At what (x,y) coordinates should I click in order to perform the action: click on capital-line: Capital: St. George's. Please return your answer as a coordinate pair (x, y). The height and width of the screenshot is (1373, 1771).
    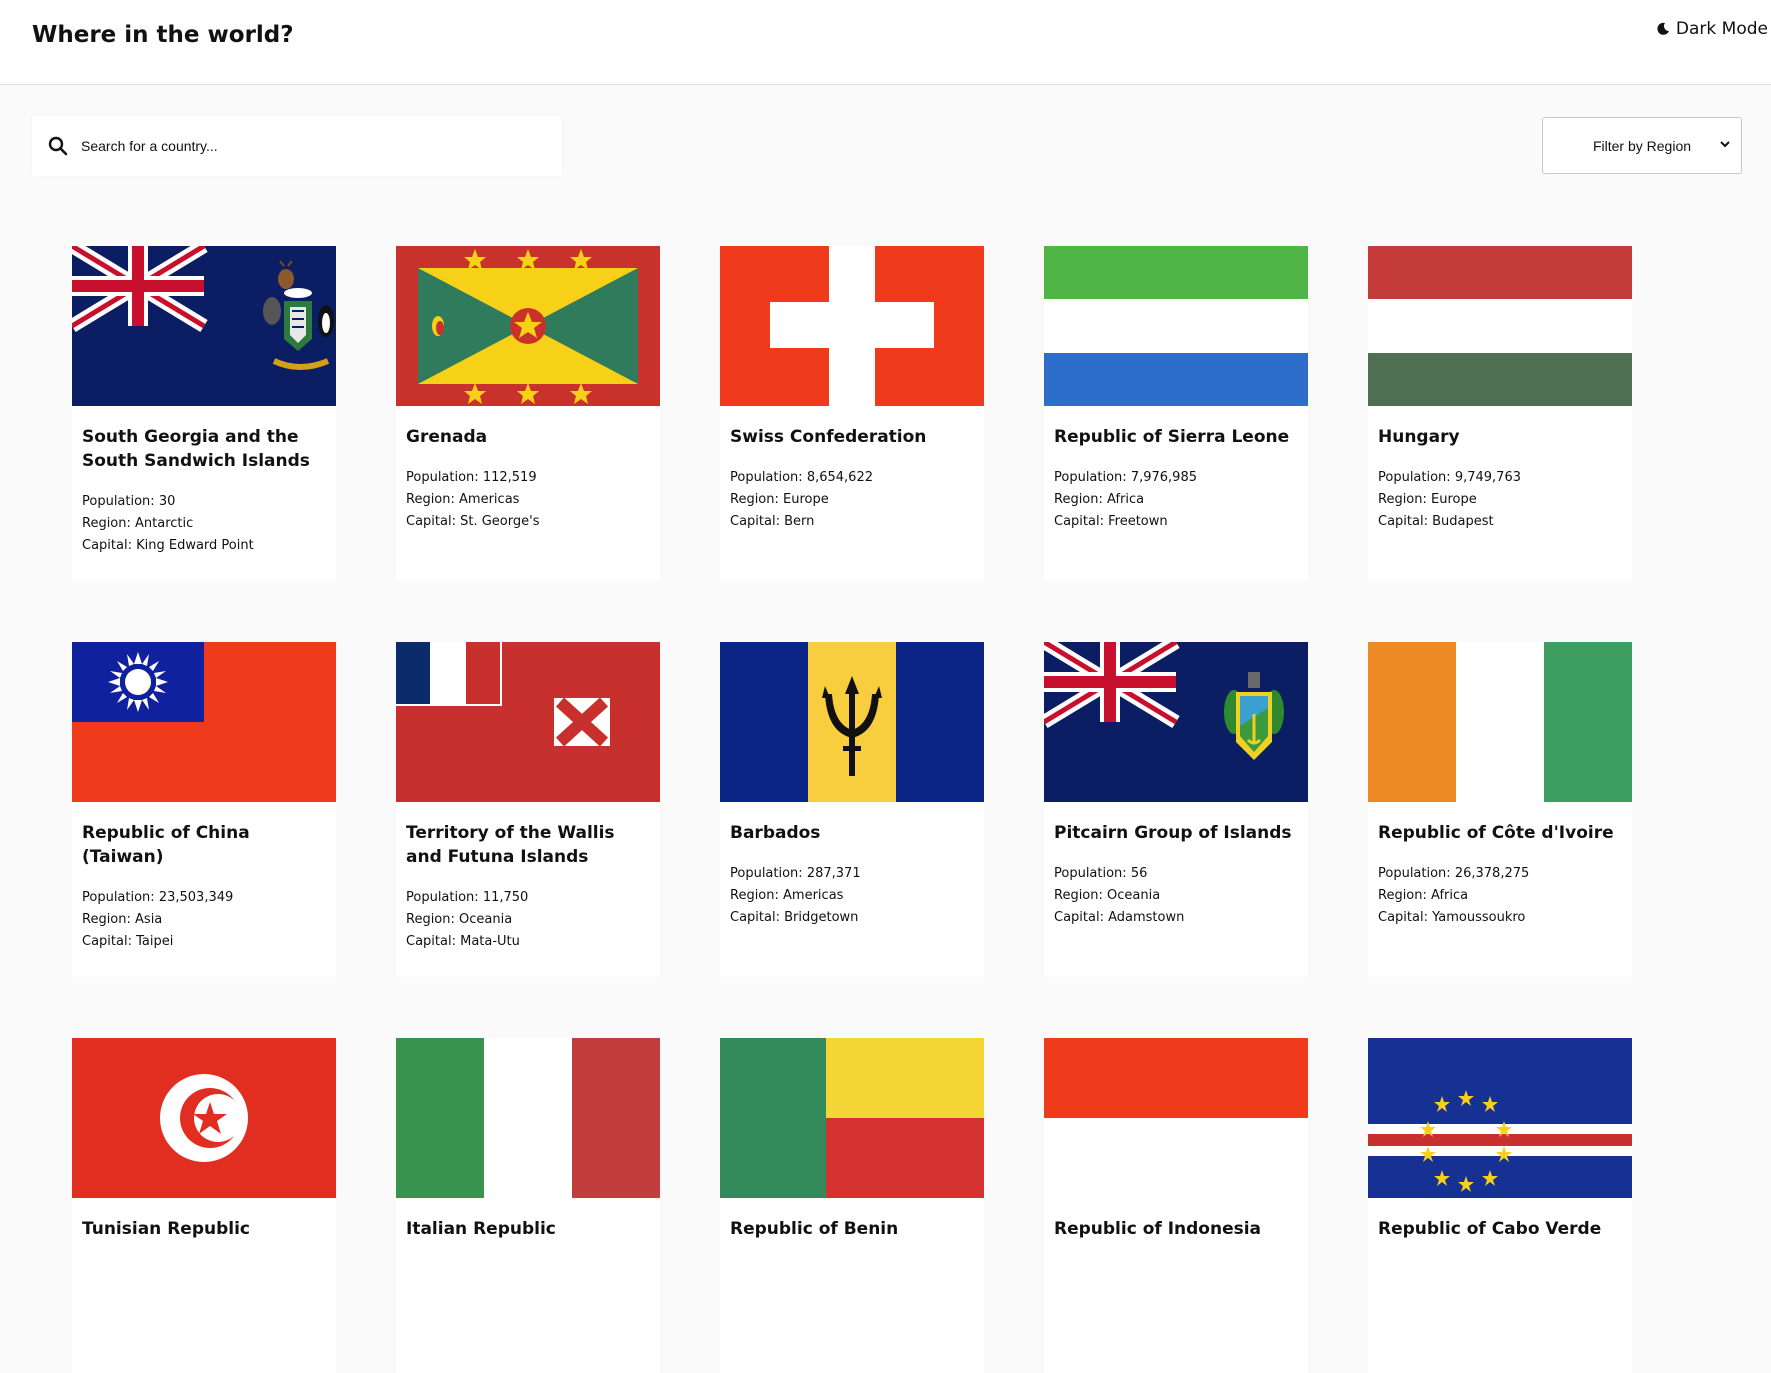
    Looking at the image, I should click on (473, 521).